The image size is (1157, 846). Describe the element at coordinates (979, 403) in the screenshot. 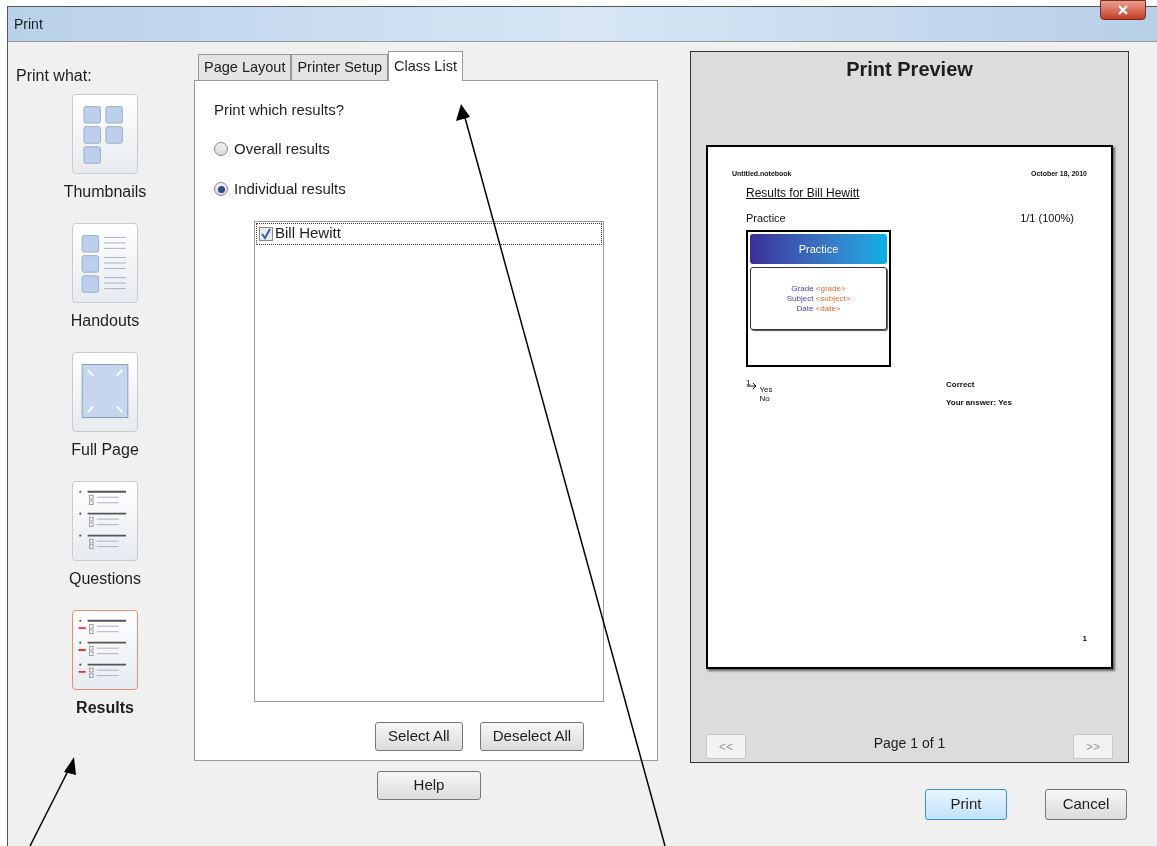

I see `answer-text: Your answer: Yes` at that location.